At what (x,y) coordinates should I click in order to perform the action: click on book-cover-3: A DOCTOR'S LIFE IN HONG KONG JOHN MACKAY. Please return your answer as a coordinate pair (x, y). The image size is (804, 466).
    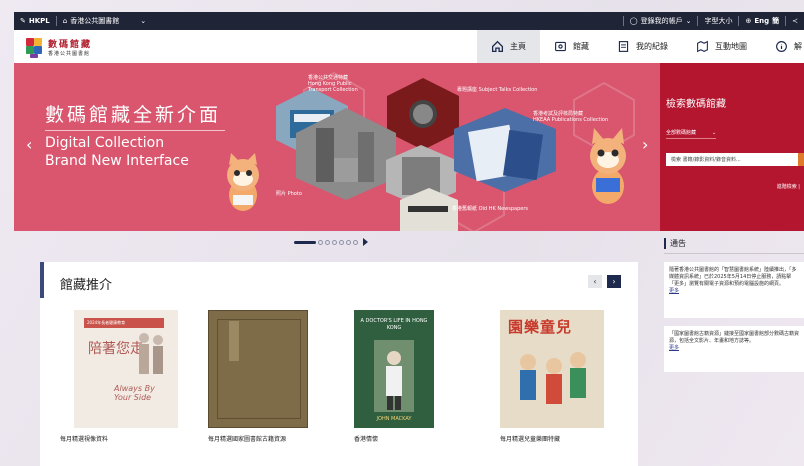
    Looking at the image, I should click on (394, 369).